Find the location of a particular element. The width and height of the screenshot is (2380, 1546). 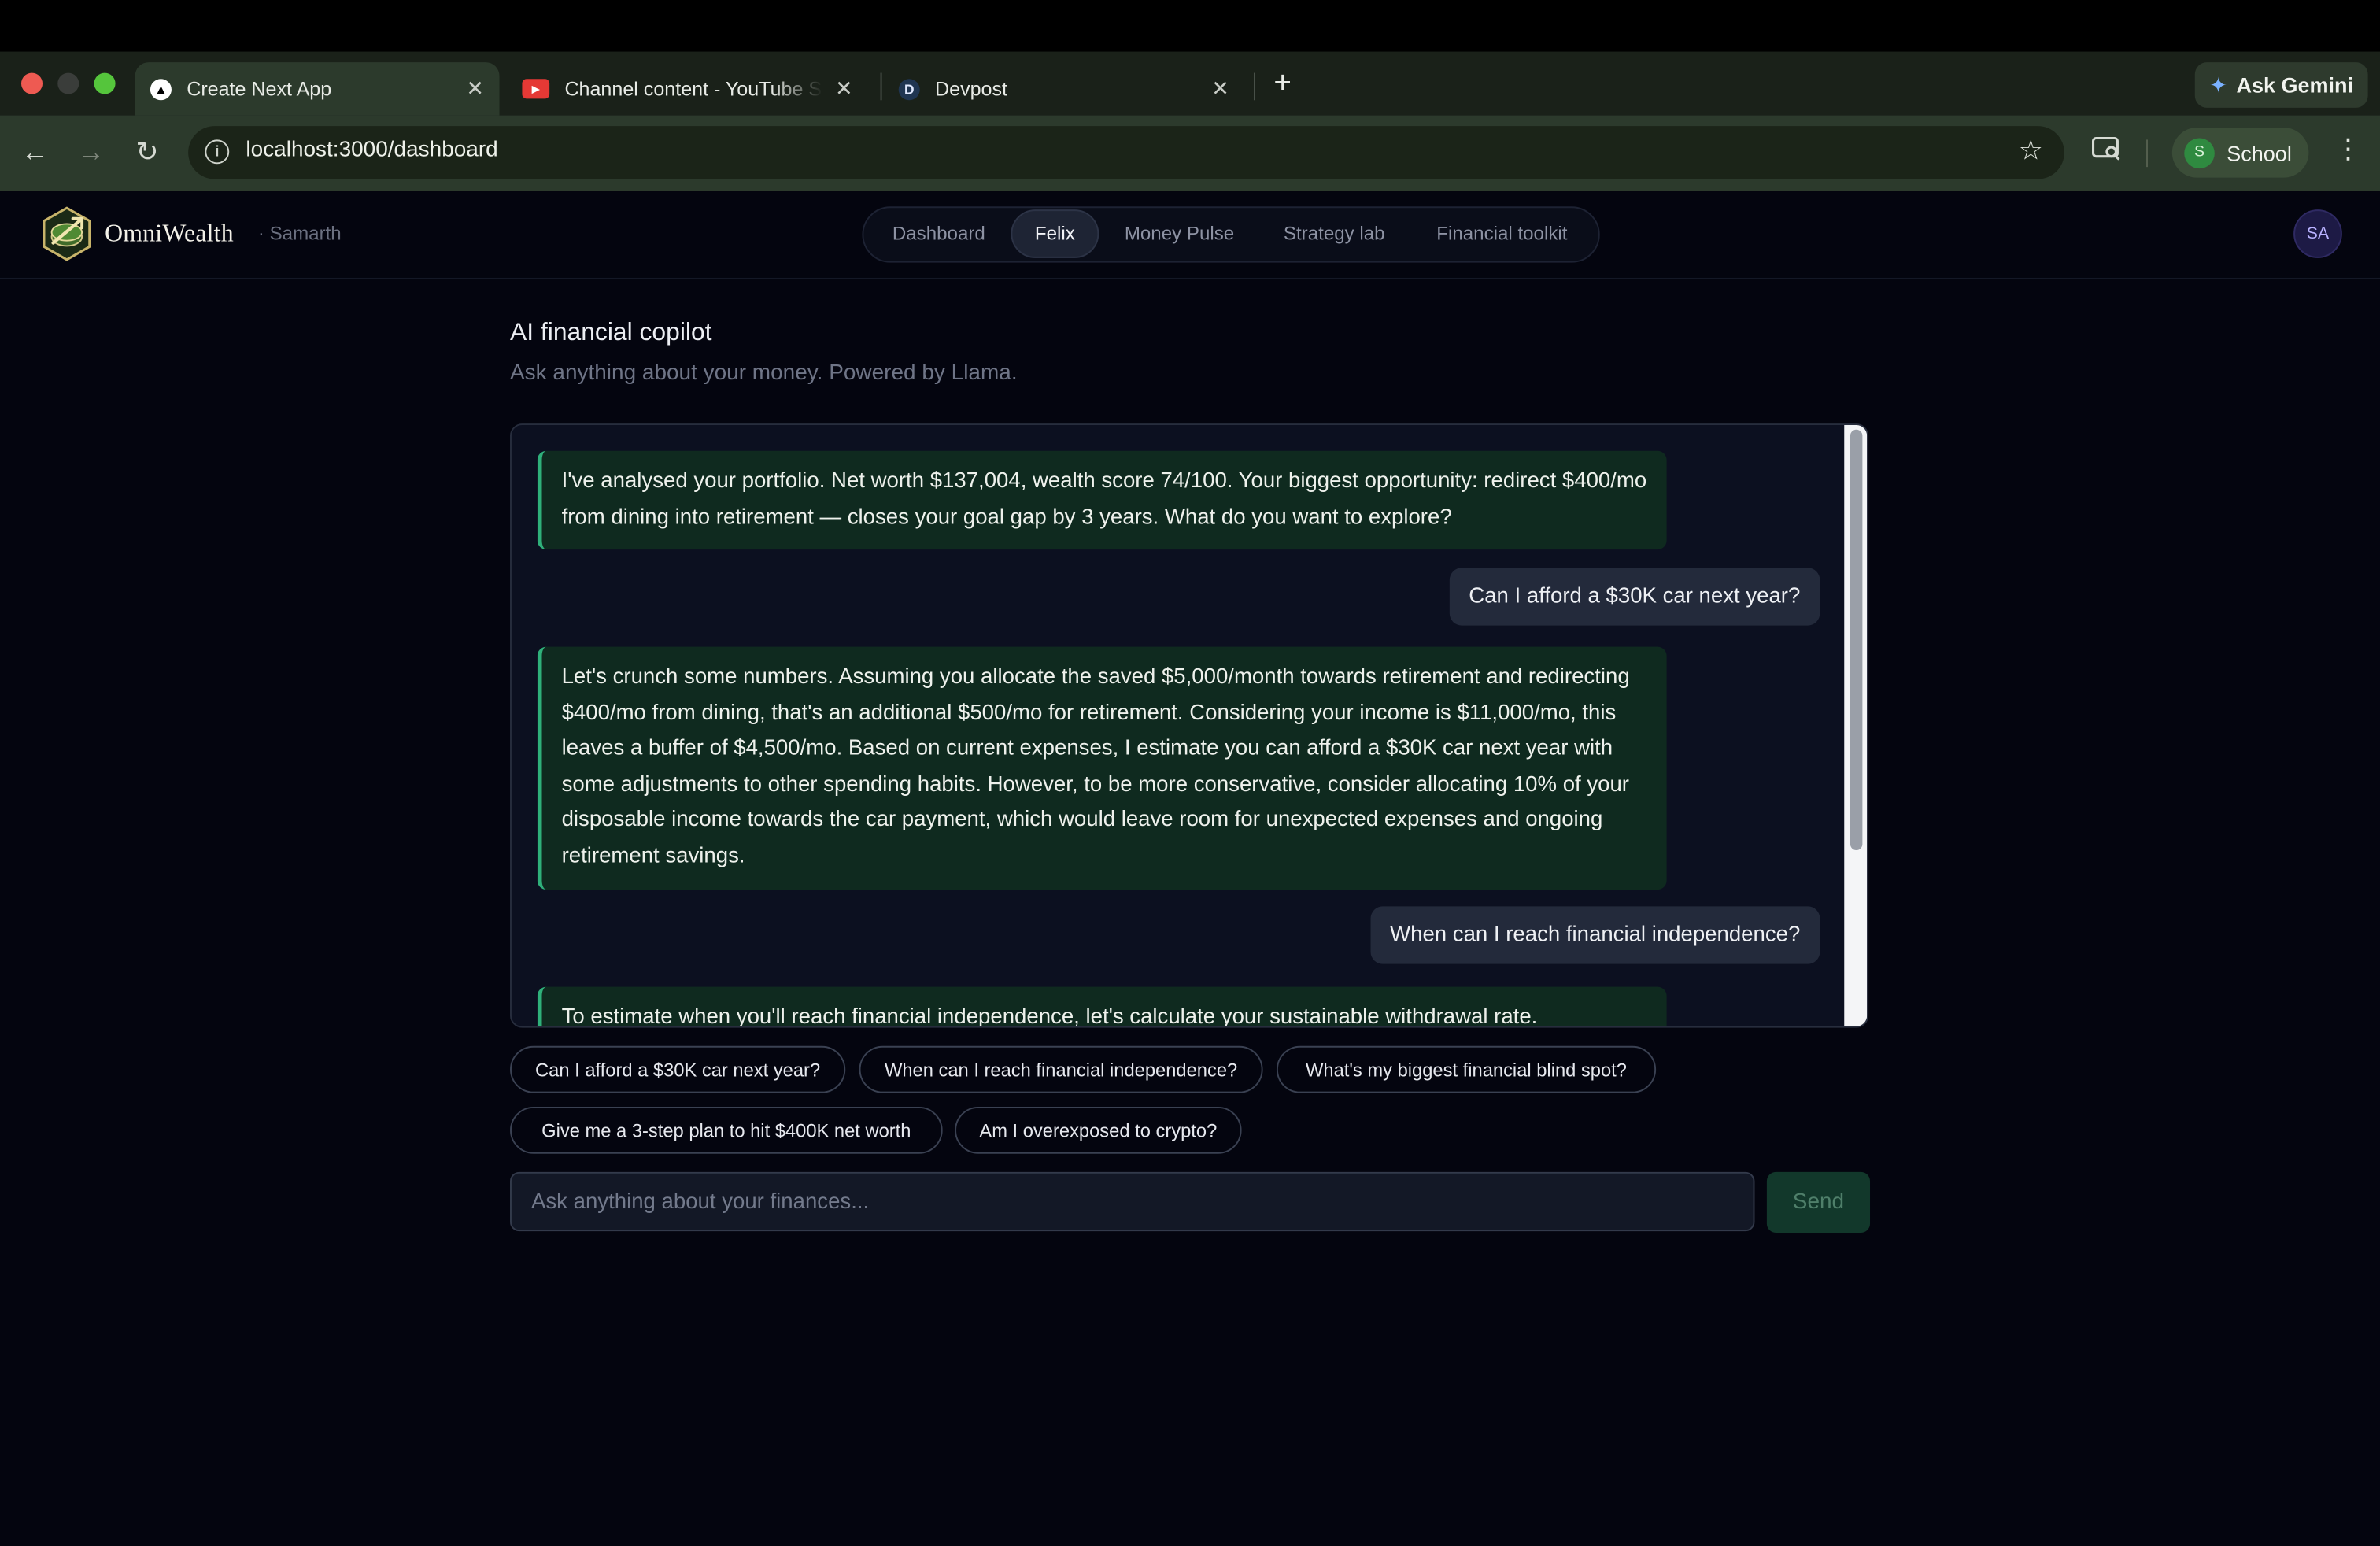

tab-title: Channel content - YouTube Studio is located at coordinates (693, 89).